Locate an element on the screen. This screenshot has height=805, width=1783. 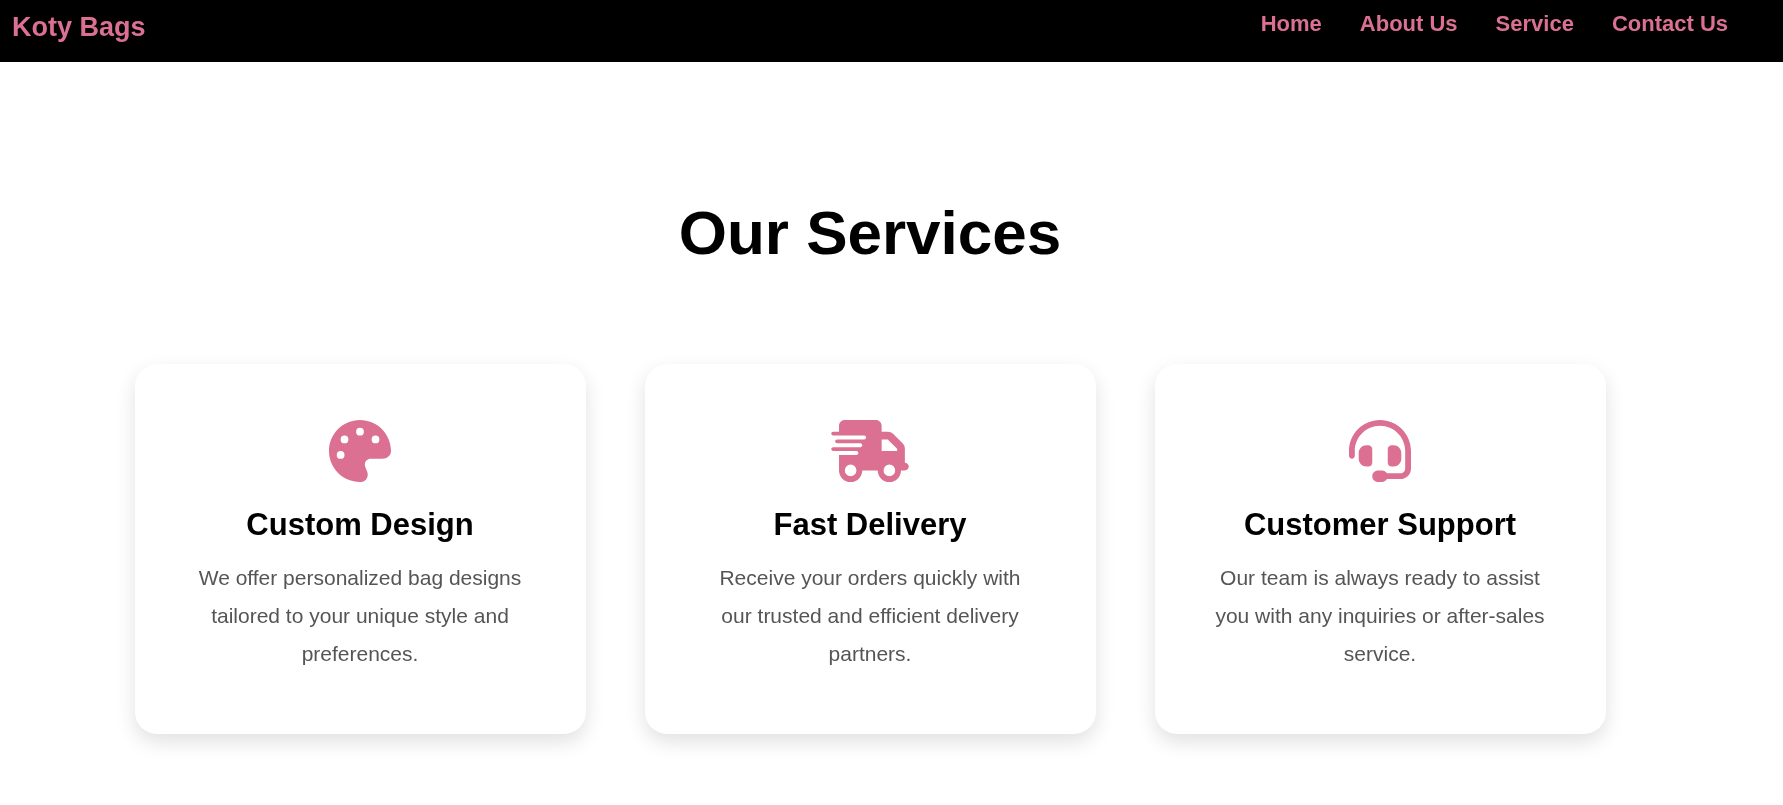
card-description: Our team is always ready to assist you with any inquiries or after-sales service. is located at coordinates (1380, 615).